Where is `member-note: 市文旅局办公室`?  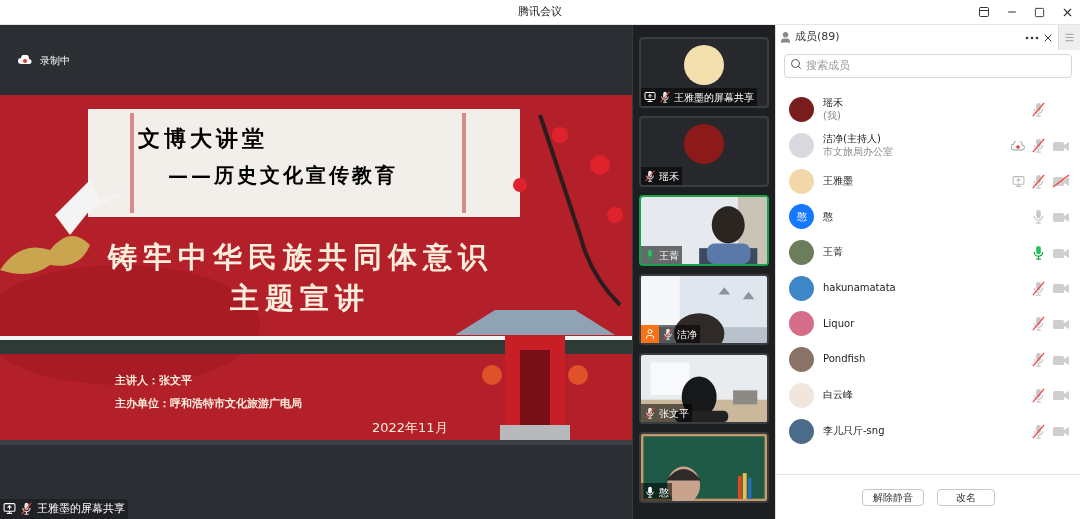 member-note: 市文旅局办公室 is located at coordinates (858, 152).